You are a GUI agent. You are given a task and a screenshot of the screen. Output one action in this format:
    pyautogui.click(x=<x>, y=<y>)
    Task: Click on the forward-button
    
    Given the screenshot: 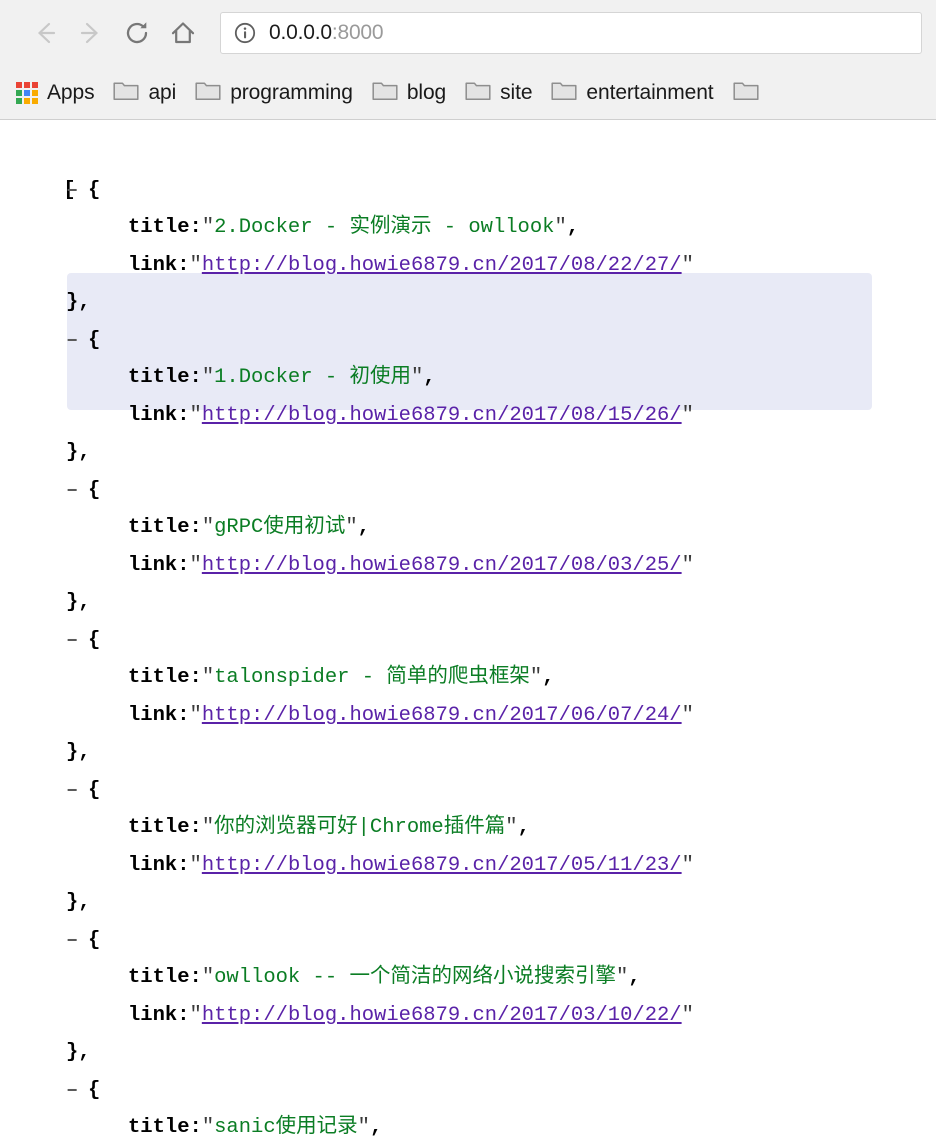 What is the action you would take?
    pyautogui.click(x=91, y=33)
    